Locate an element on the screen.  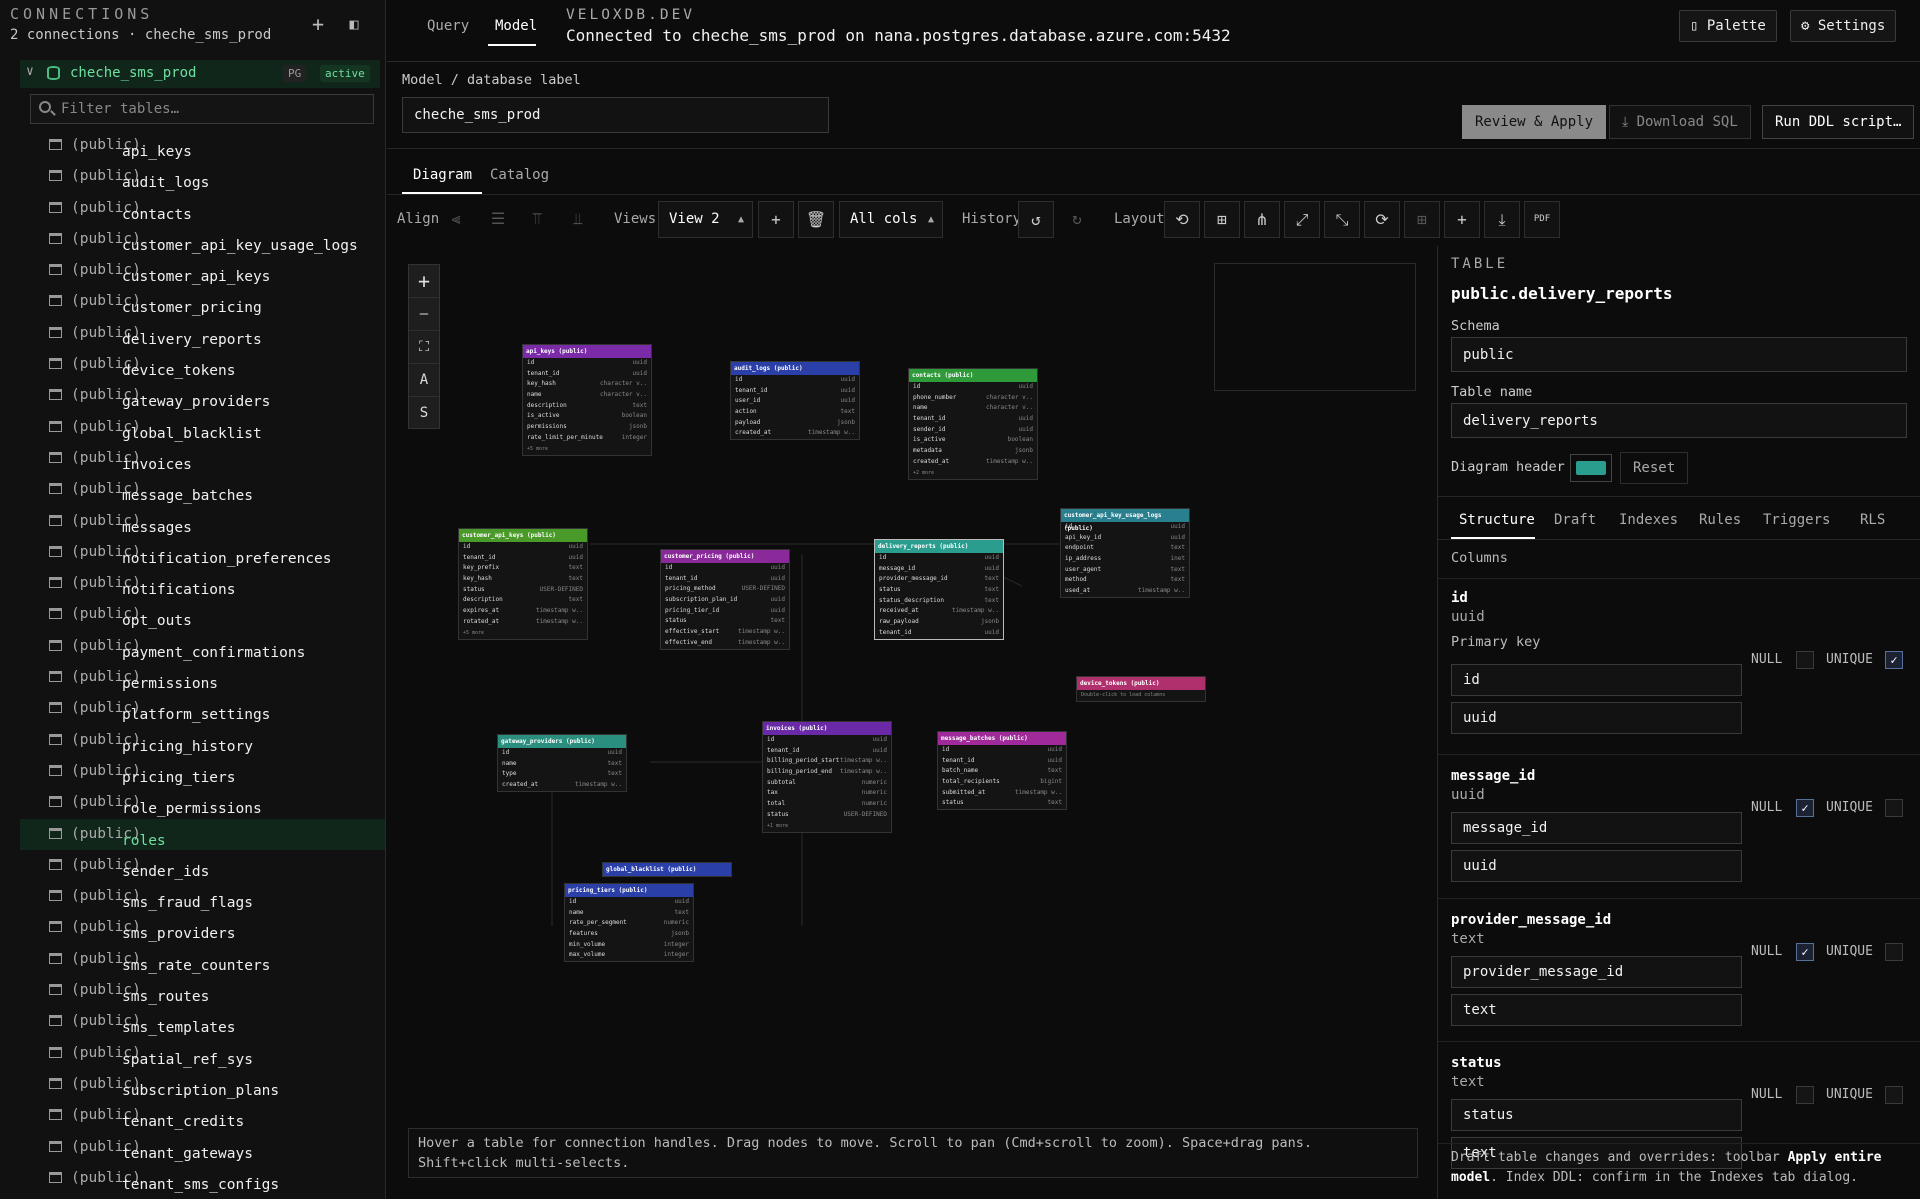
sidebar-table-item: customer_api_key_usage_logs (public) is located at coordinates (202, 239).